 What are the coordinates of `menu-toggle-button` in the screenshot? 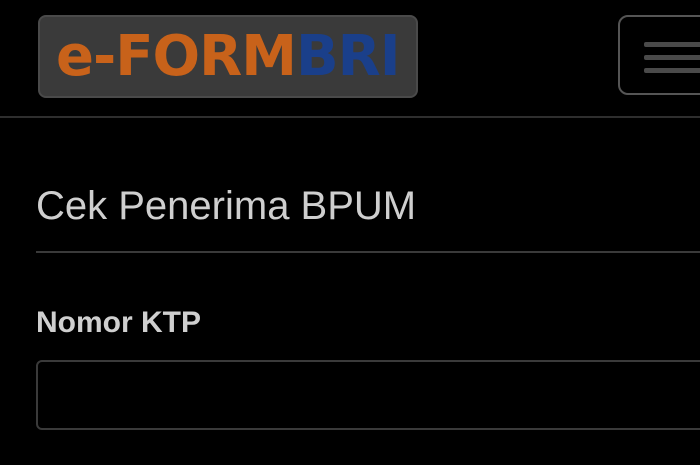 It's located at (659, 55).